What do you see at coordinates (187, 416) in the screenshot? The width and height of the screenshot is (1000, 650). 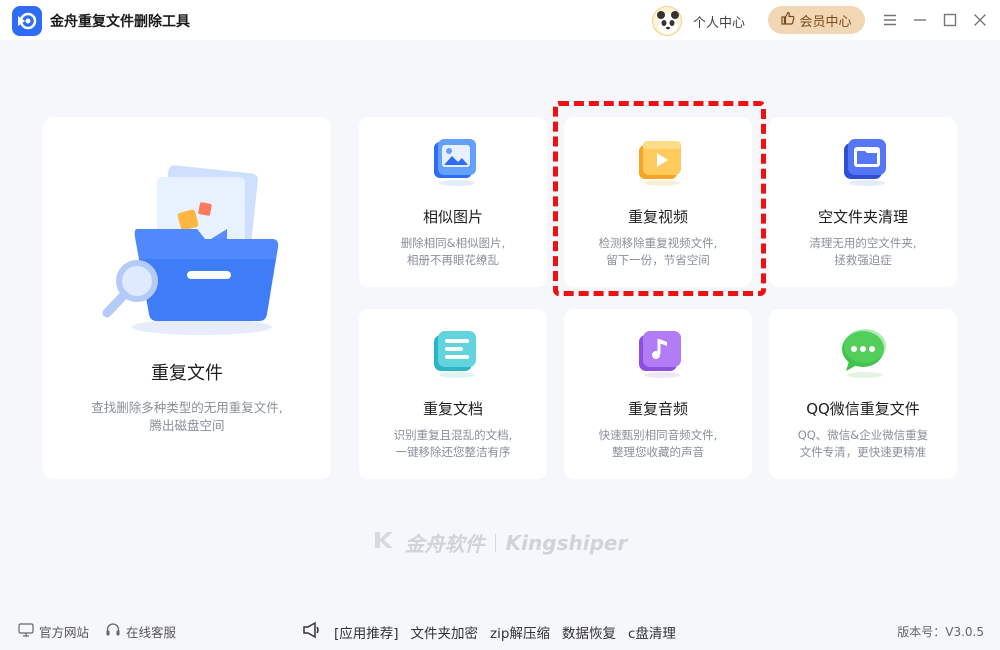 I see `card-desc: 查找删除多种类型的无用重复文件, 腾出磁盘空间` at bounding box center [187, 416].